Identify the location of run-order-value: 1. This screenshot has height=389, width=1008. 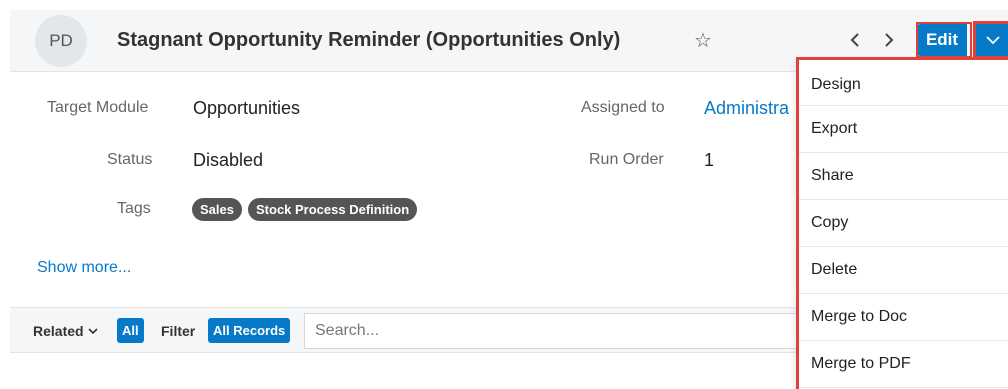
(709, 160).